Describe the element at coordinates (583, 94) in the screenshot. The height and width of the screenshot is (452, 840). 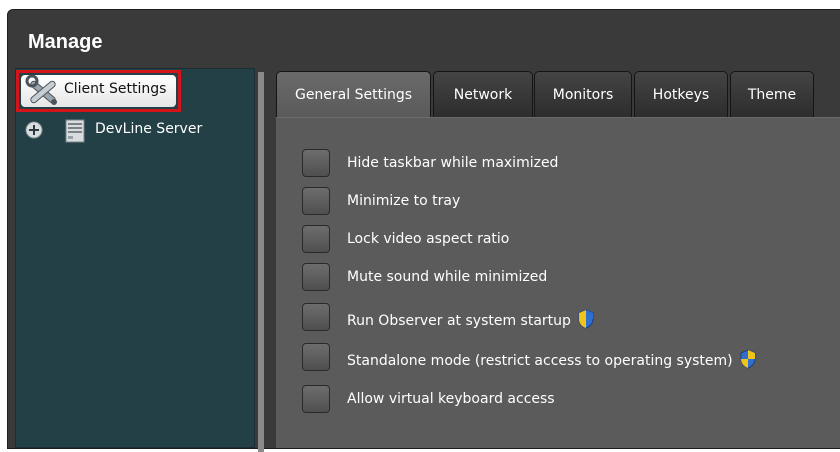
I see `tab-monitors: Monitors` at that location.